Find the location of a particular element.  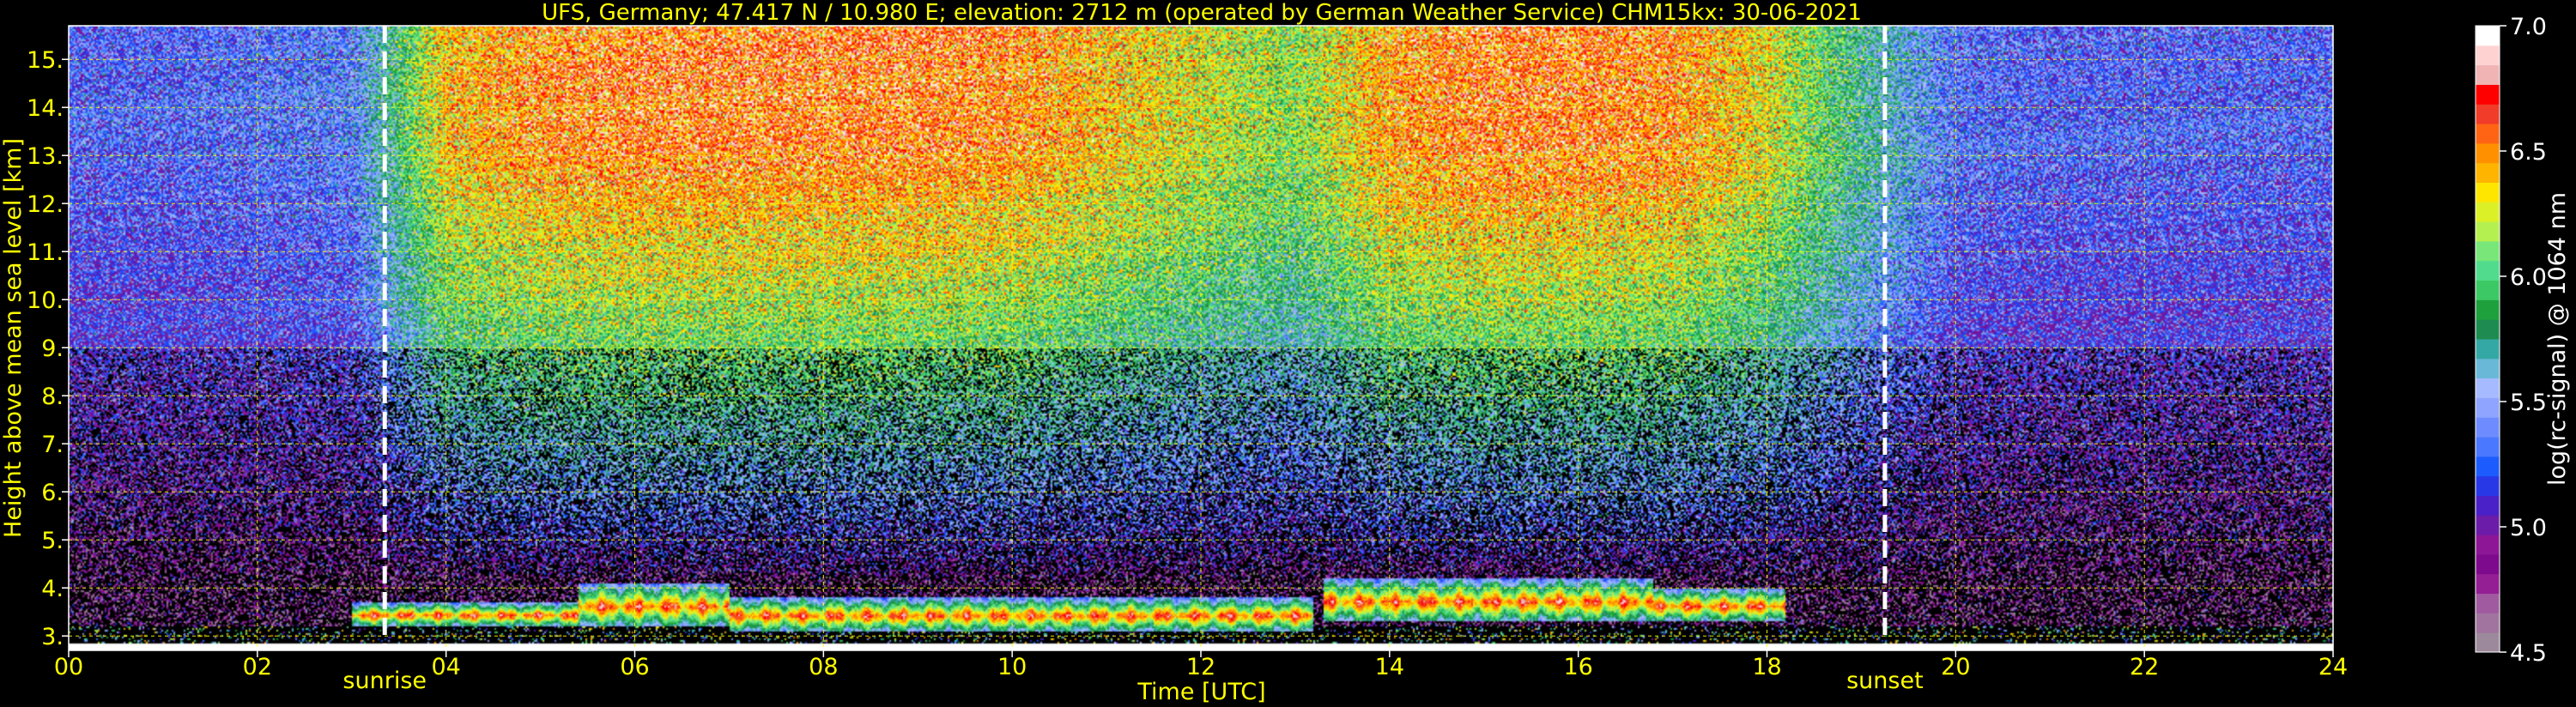

colorbar-tick-label: 5.0 is located at coordinates (2528, 528).